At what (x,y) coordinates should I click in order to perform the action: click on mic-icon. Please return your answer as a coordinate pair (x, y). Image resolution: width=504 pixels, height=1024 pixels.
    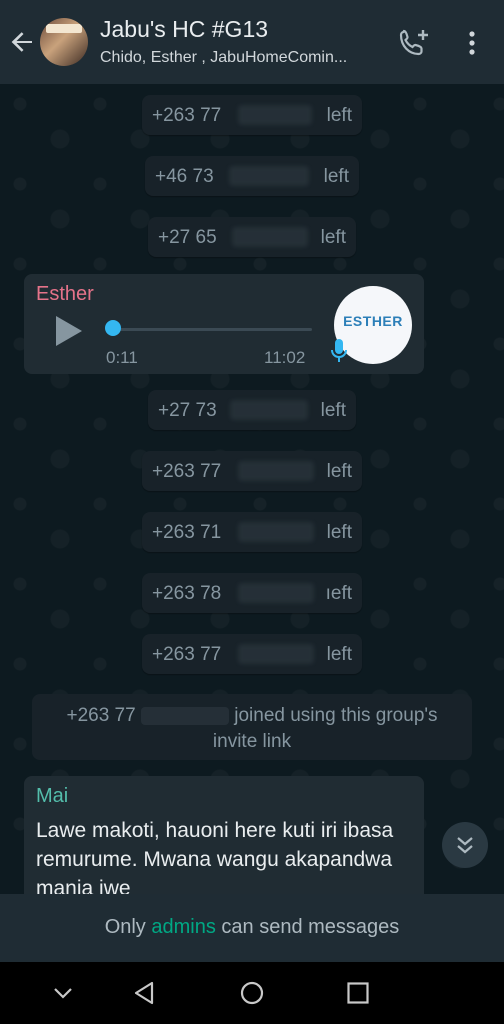
    Looking at the image, I should click on (339, 350).